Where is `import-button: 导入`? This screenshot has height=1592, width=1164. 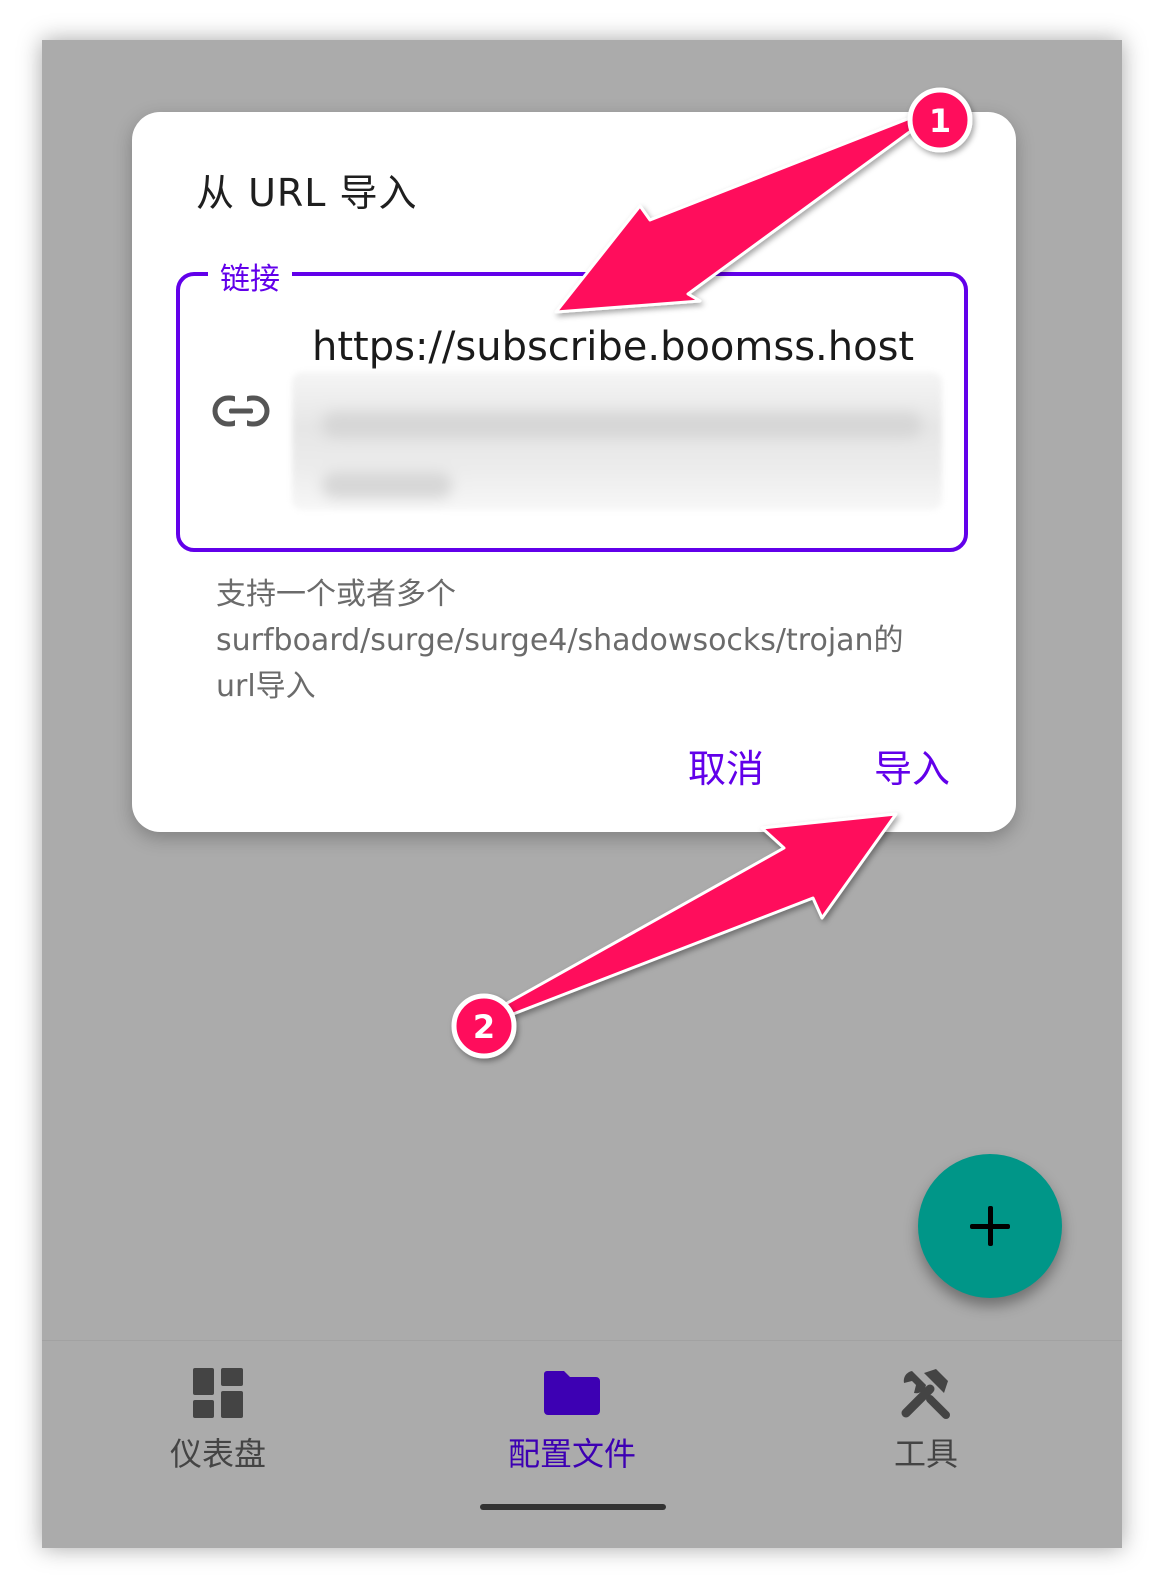
import-button: 导入 is located at coordinates (912, 765).